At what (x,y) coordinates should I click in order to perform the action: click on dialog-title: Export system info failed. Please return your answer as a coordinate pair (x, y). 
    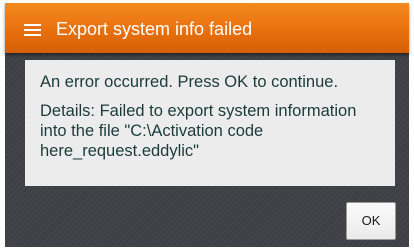
    Looking at the image, I should click on (154, 29).